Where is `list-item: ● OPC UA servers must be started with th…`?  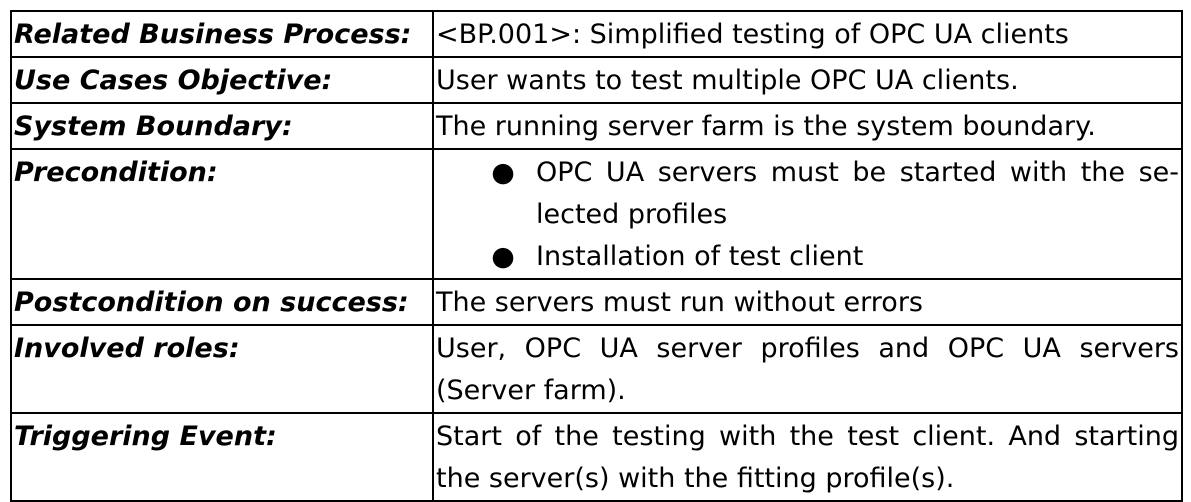 list-item: ● OPC UA servers must be started with th… is located at coordinates (807, 194).